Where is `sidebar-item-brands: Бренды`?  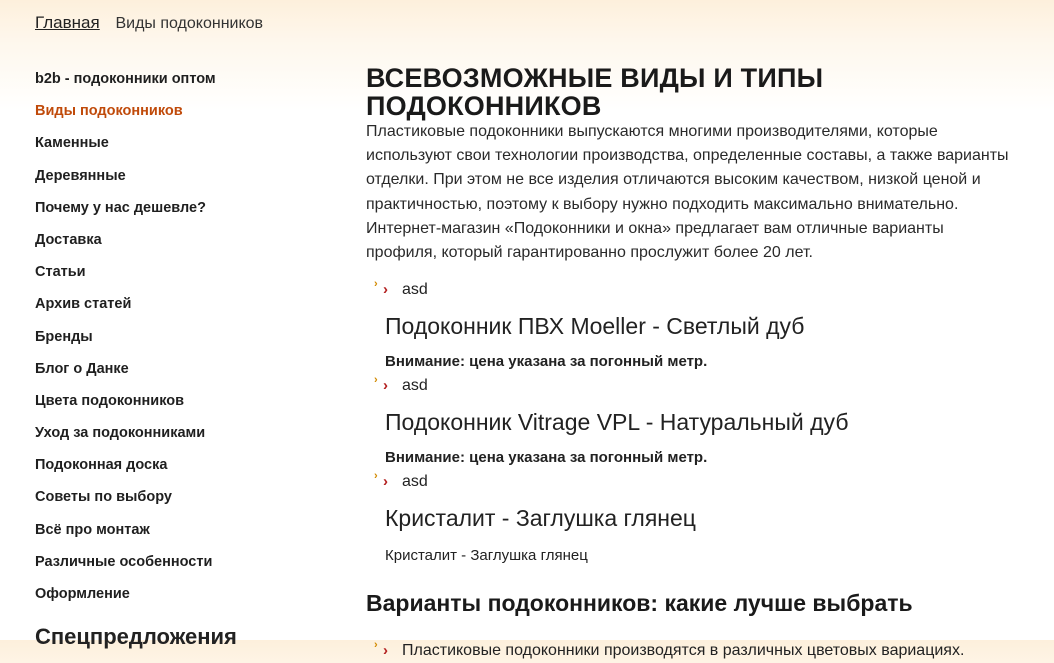 sidebar-item-brands: Бренды is located at coordinates (185, 342).